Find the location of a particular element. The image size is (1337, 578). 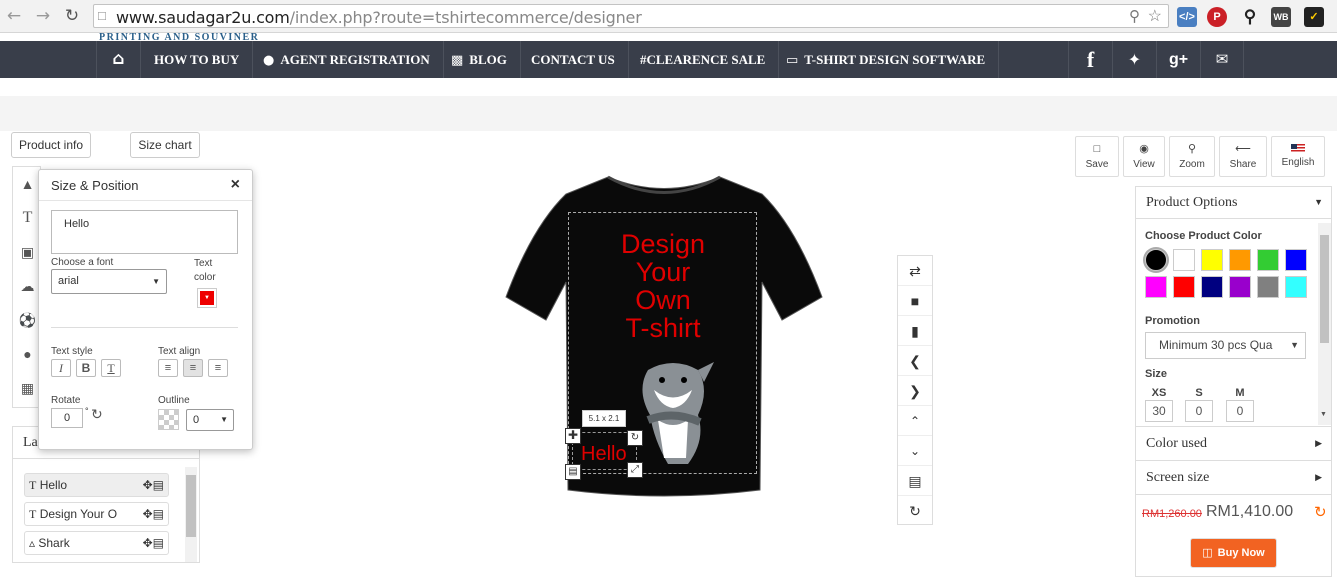

align-left-button: ≡ is located at coordinates (168, 368).